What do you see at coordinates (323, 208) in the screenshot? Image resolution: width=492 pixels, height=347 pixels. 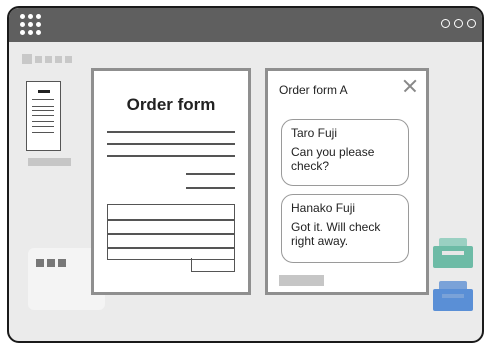 I see `message-author: Hanako Fuji` at bounding box center [323, 208].